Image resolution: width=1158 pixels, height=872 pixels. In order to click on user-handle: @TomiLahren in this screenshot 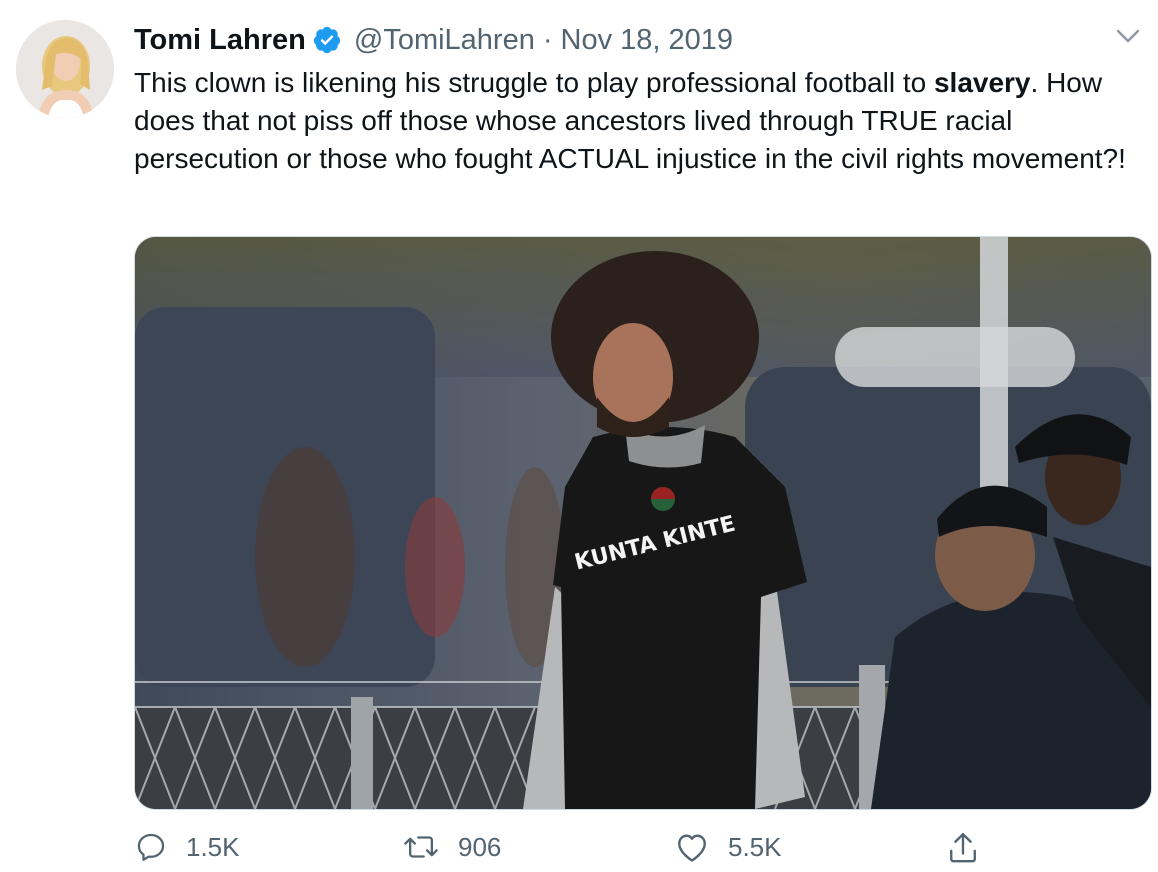, I will do `click(444, 40)`.